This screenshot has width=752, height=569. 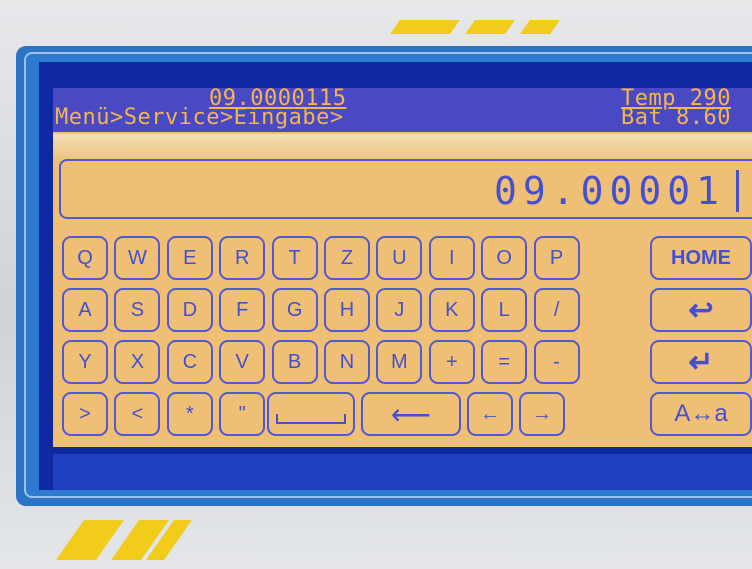 I want to click on space-icon, so click(x=311, y=419).